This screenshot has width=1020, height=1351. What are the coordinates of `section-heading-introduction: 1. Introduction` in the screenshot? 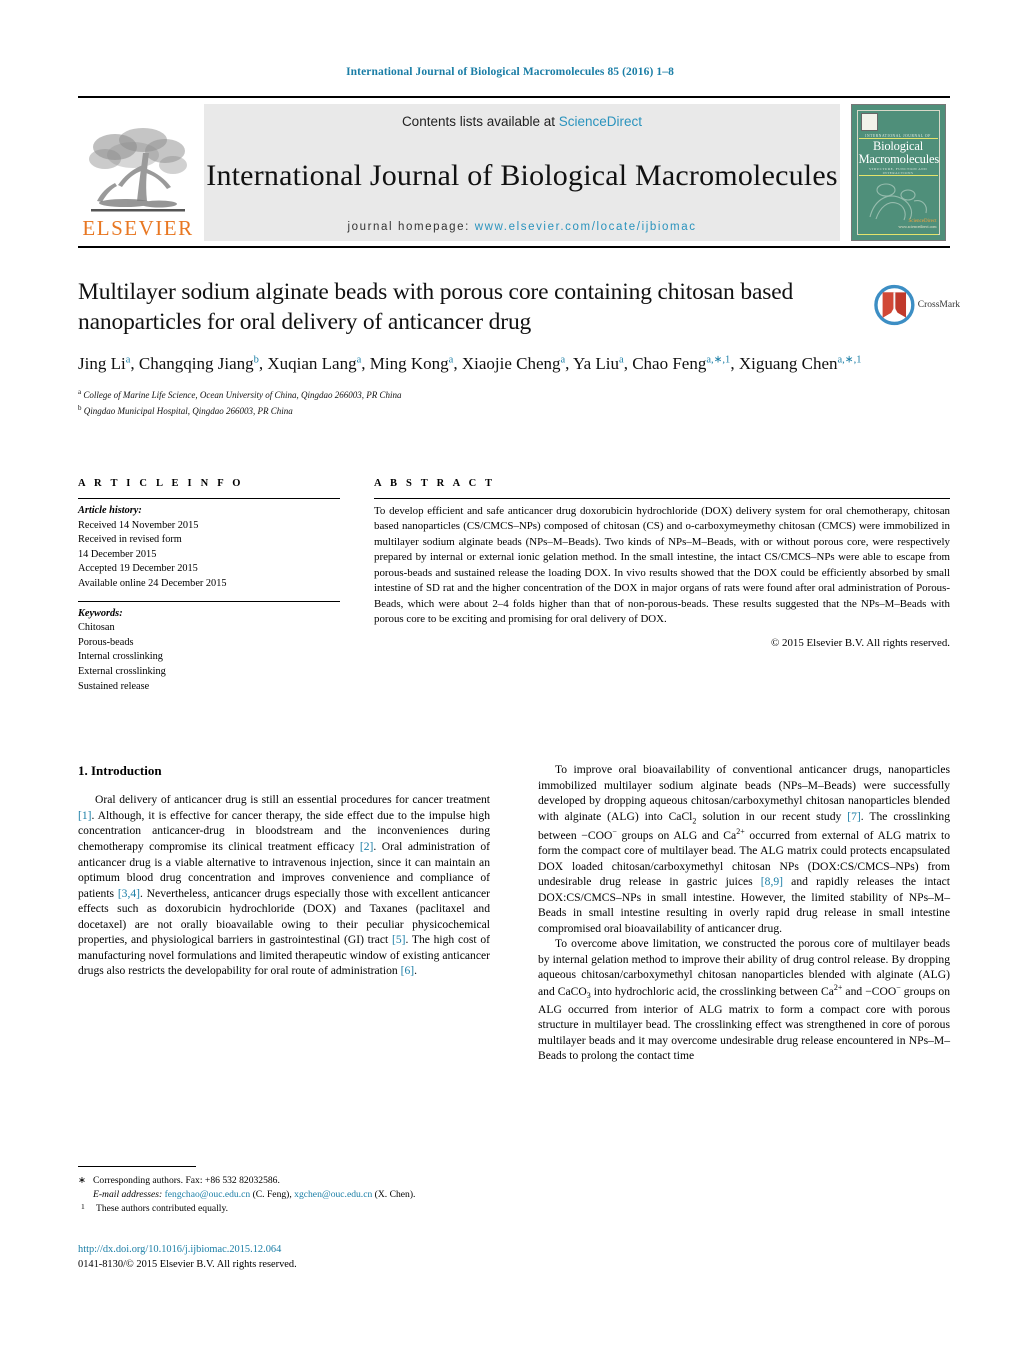 It's located at (120, 770).